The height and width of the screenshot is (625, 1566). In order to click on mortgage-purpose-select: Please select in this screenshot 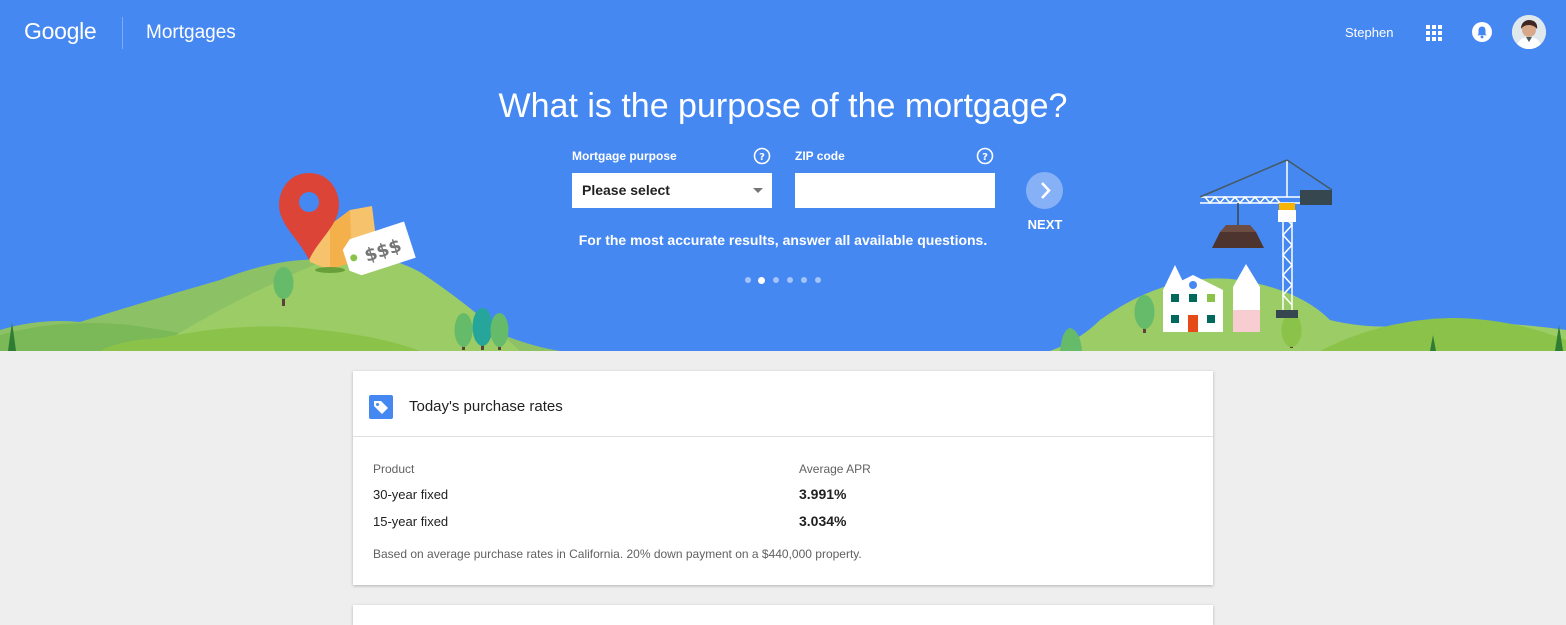, I will do `click(672, 190)`.